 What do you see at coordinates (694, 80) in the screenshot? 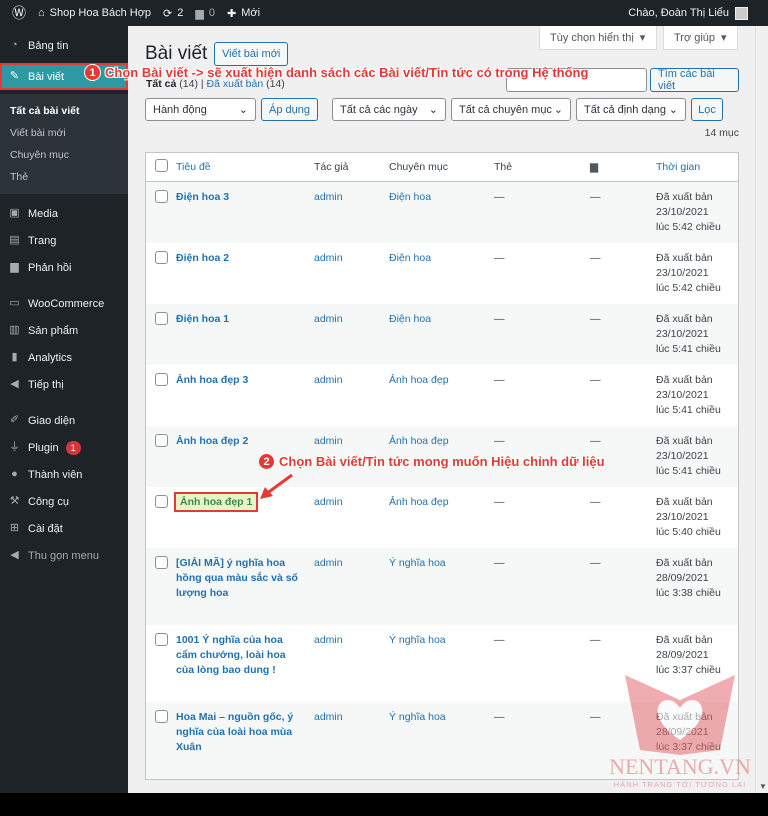
I see `search-posts-button: Tìm các bài viết` at bounding box center [694, 80].